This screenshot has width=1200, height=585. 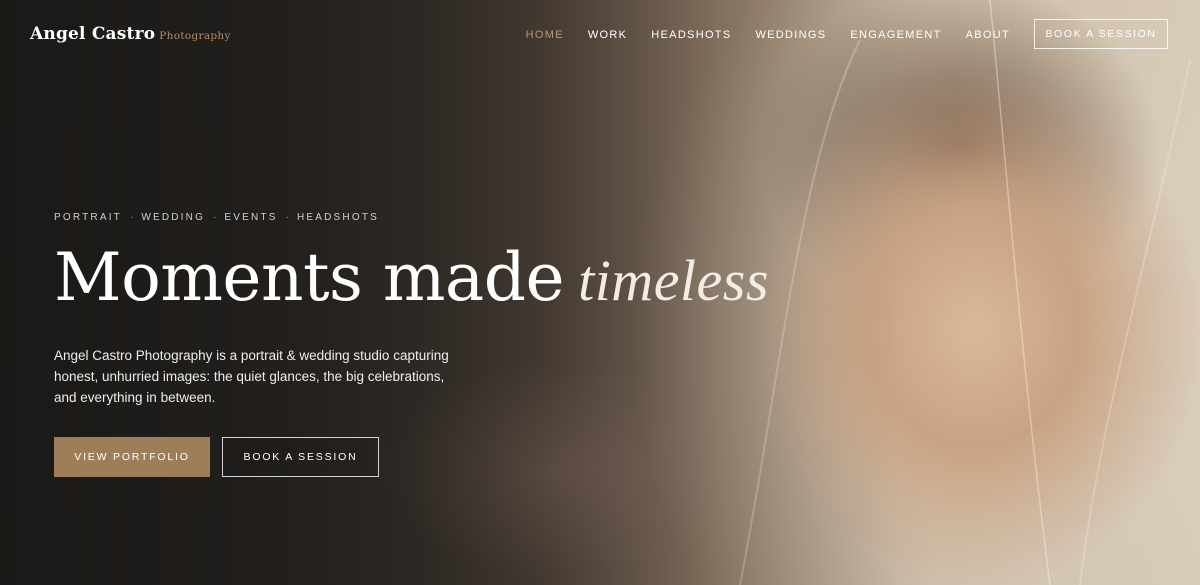 I want to click on services-eyebrow: PORTRAIT · WEDDING · EVENTS · HEADSHOTS, so click(x=216, y=217).